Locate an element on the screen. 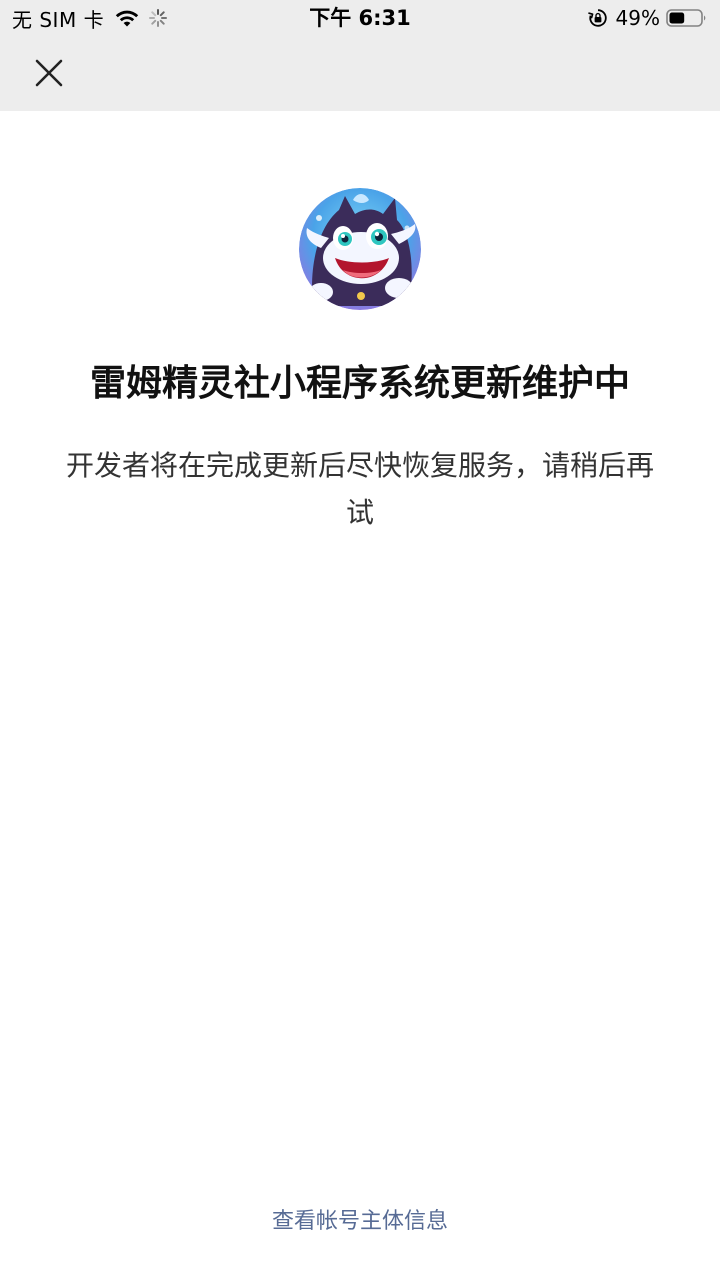  top-bar: 无 SIM 卡 下午 6:31 49% is located at coordinates (360, 55).